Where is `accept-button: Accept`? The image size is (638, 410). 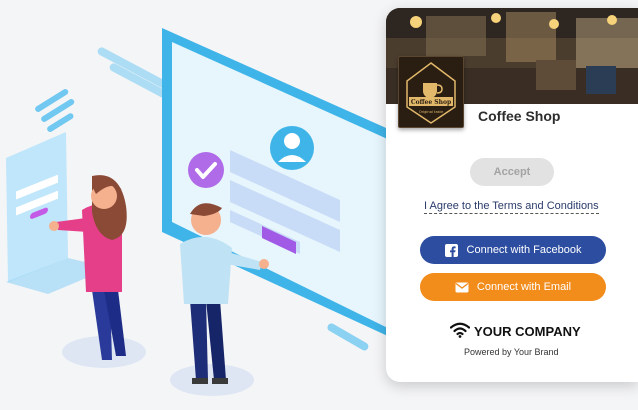 accept-button: Accept is located at coordinates (512, 172).